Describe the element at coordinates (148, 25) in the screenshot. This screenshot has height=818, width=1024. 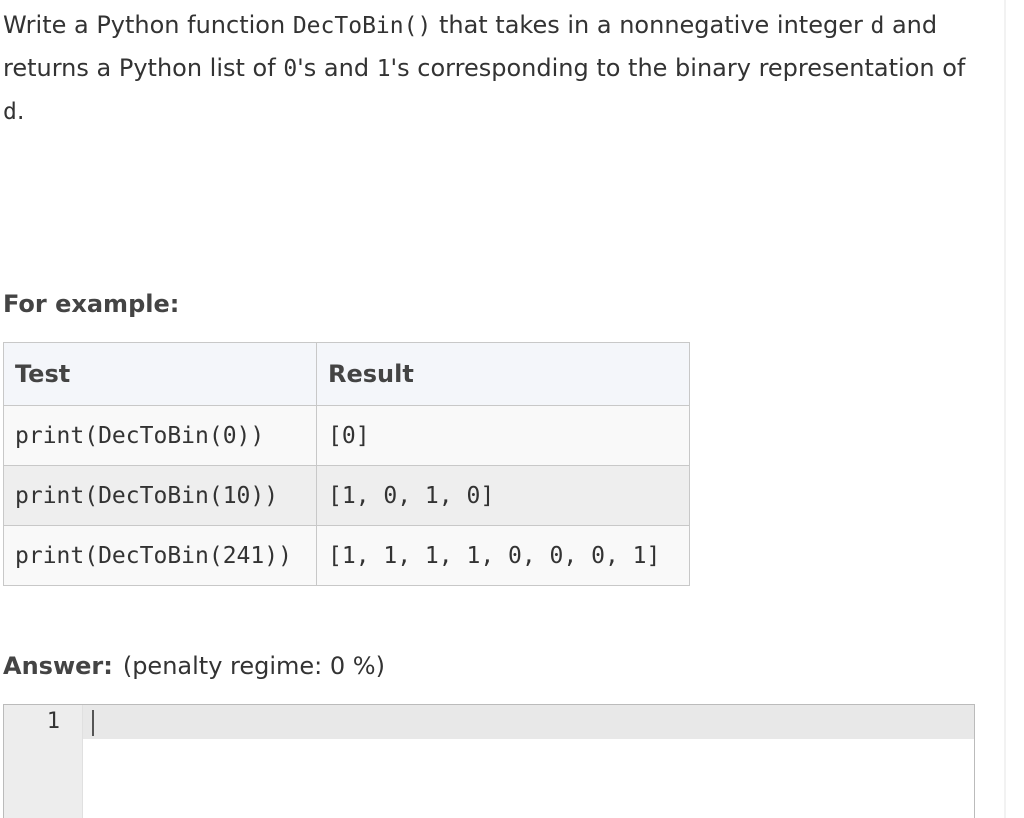
I see `question-part-1: Write a Python function` at that location.